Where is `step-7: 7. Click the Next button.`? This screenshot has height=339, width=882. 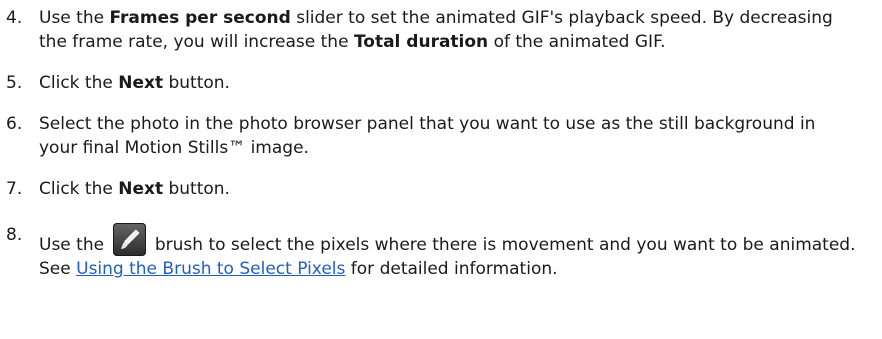 step-7: 7. Click the Next button. is located at coordinates (441, 189).